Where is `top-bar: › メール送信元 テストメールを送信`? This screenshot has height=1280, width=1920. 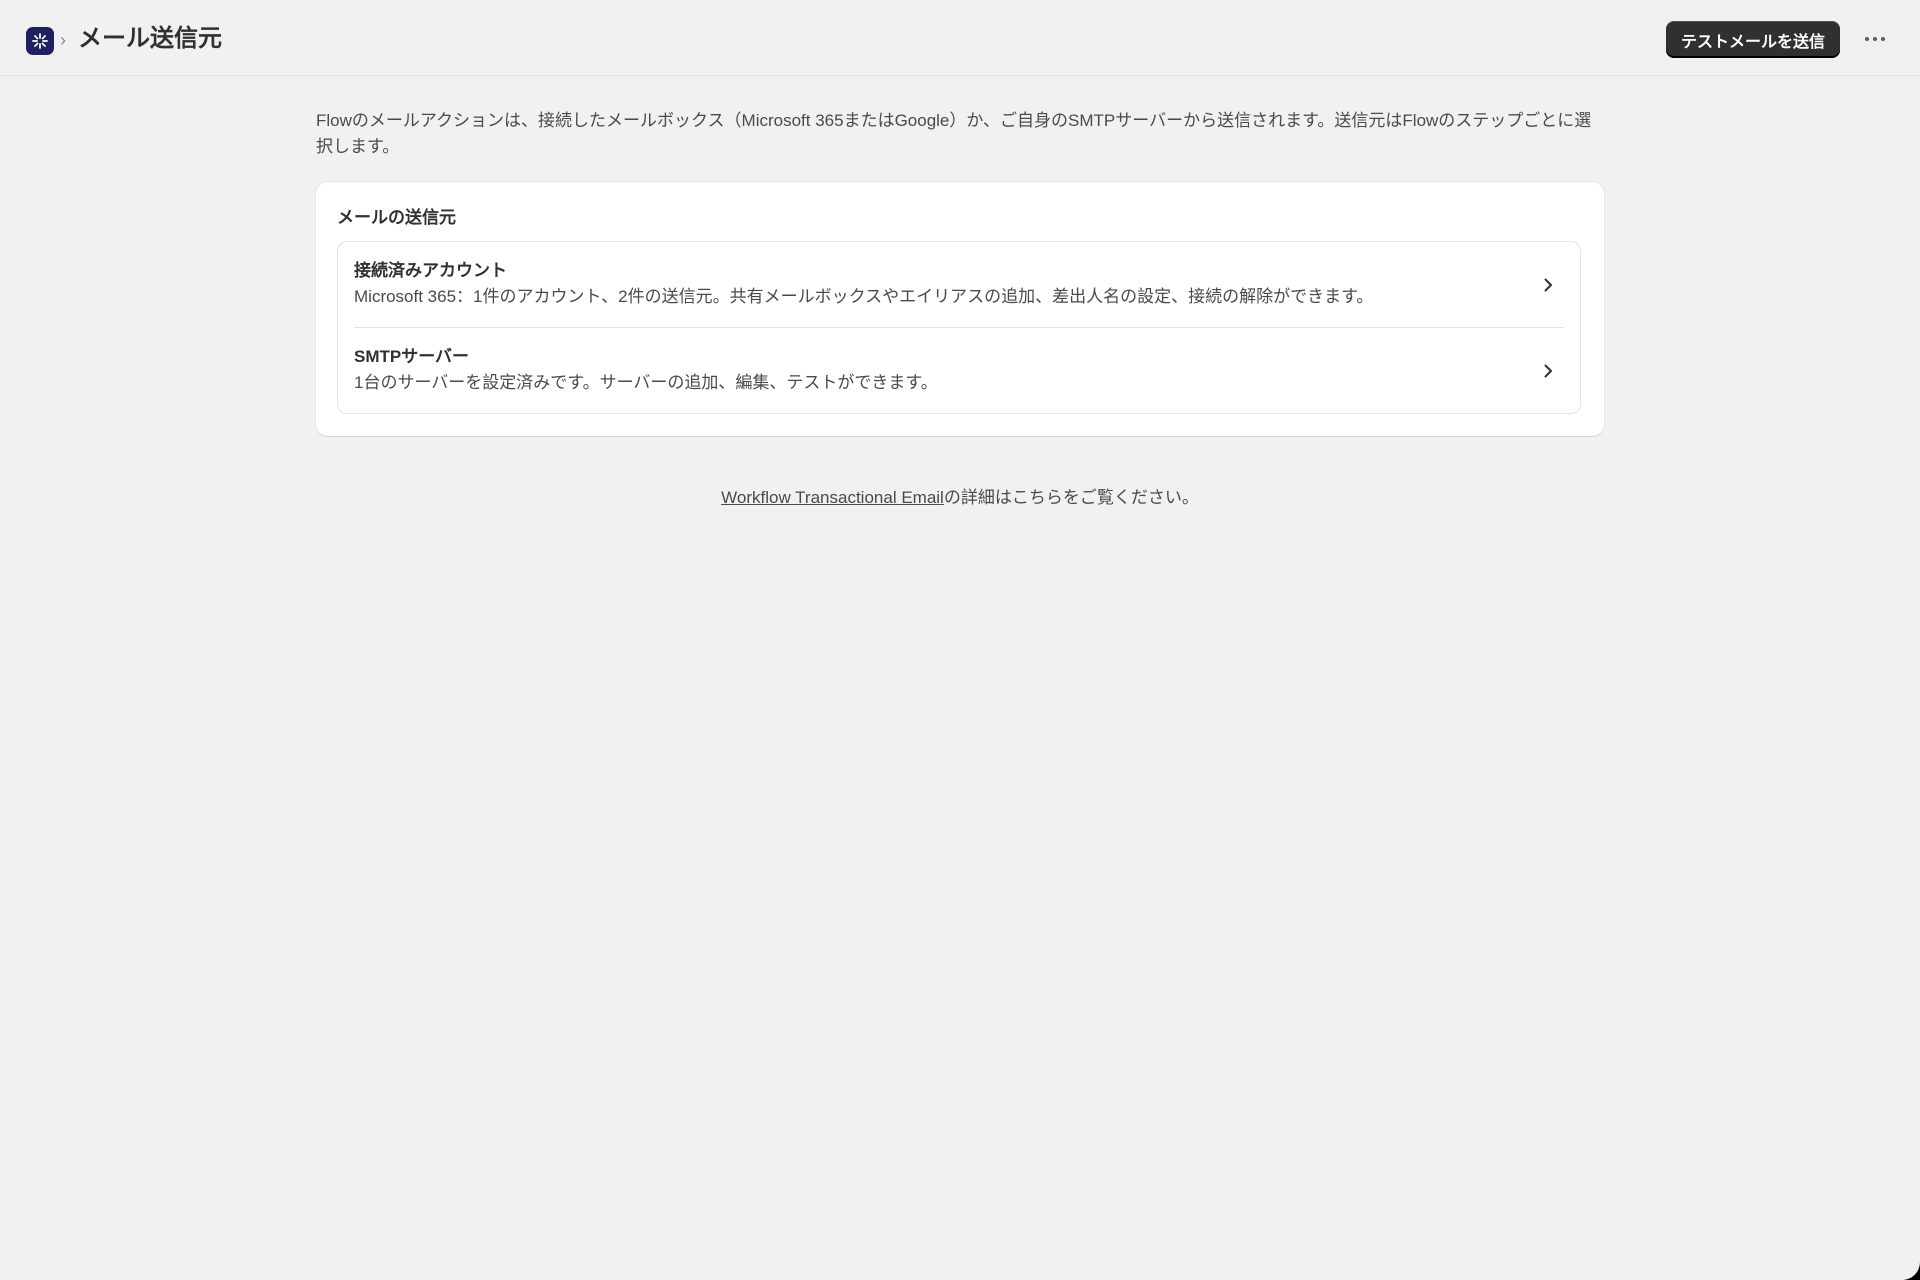
top-bar: › メール送信元 テストメールを送信 is located at coordinates (960, 38).